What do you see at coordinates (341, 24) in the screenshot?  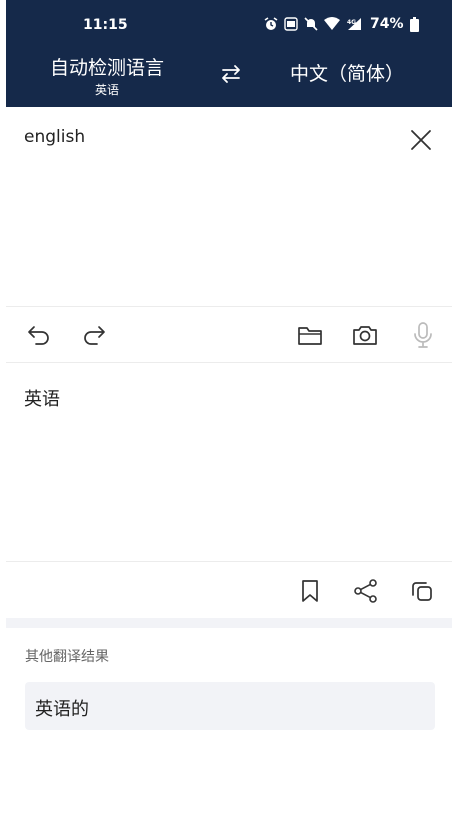 I see `status-icons: 4G 74%` at bounding box center [341, 24].